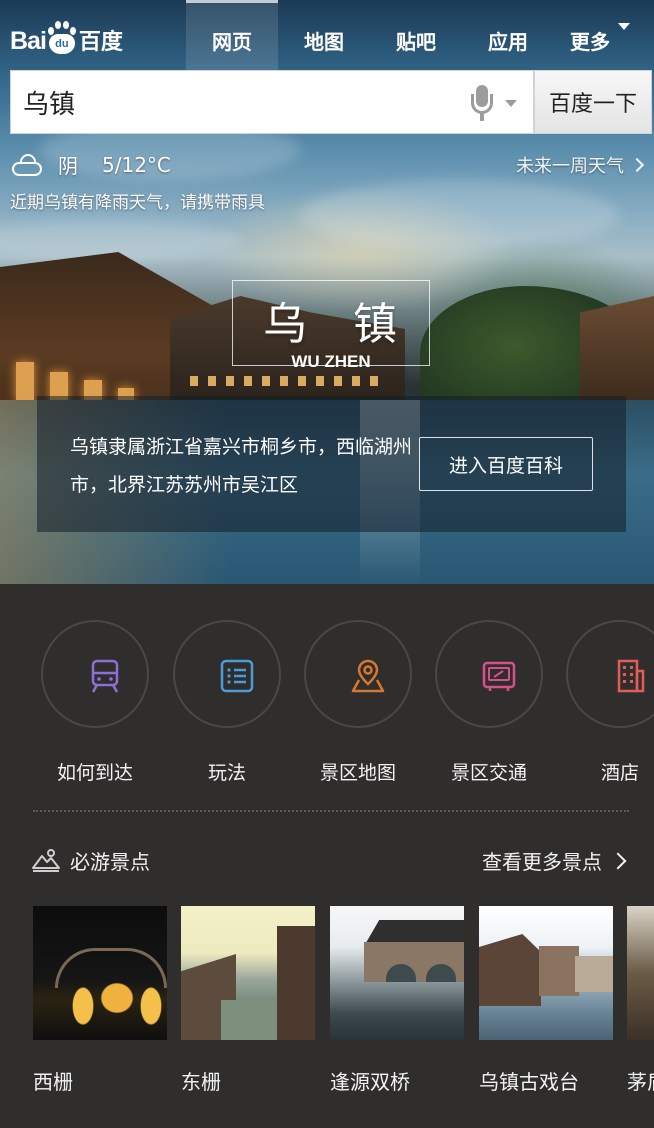 This screenshot has width=654, height=1128. Describe the element at coordinates (136, 164) in the screenshot. I see `weather-temperature: 5/12°C` at that location.